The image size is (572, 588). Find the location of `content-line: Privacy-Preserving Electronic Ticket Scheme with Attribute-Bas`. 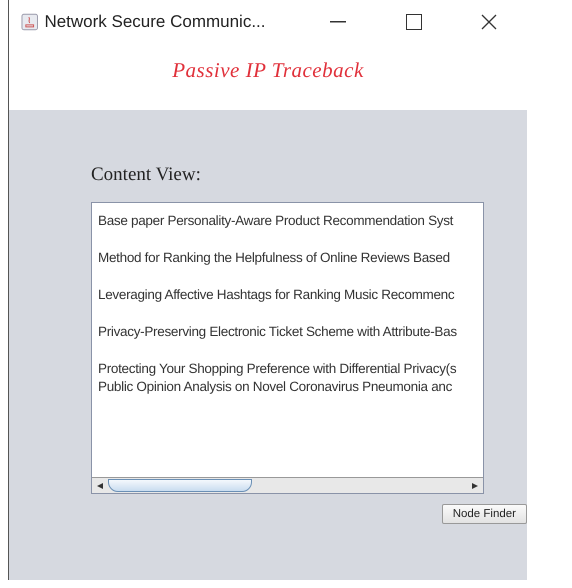

content-line: Privacy-Preserving Electronic Ticket Scheme with Attribute-Bas is located at coordinates (278, 331).